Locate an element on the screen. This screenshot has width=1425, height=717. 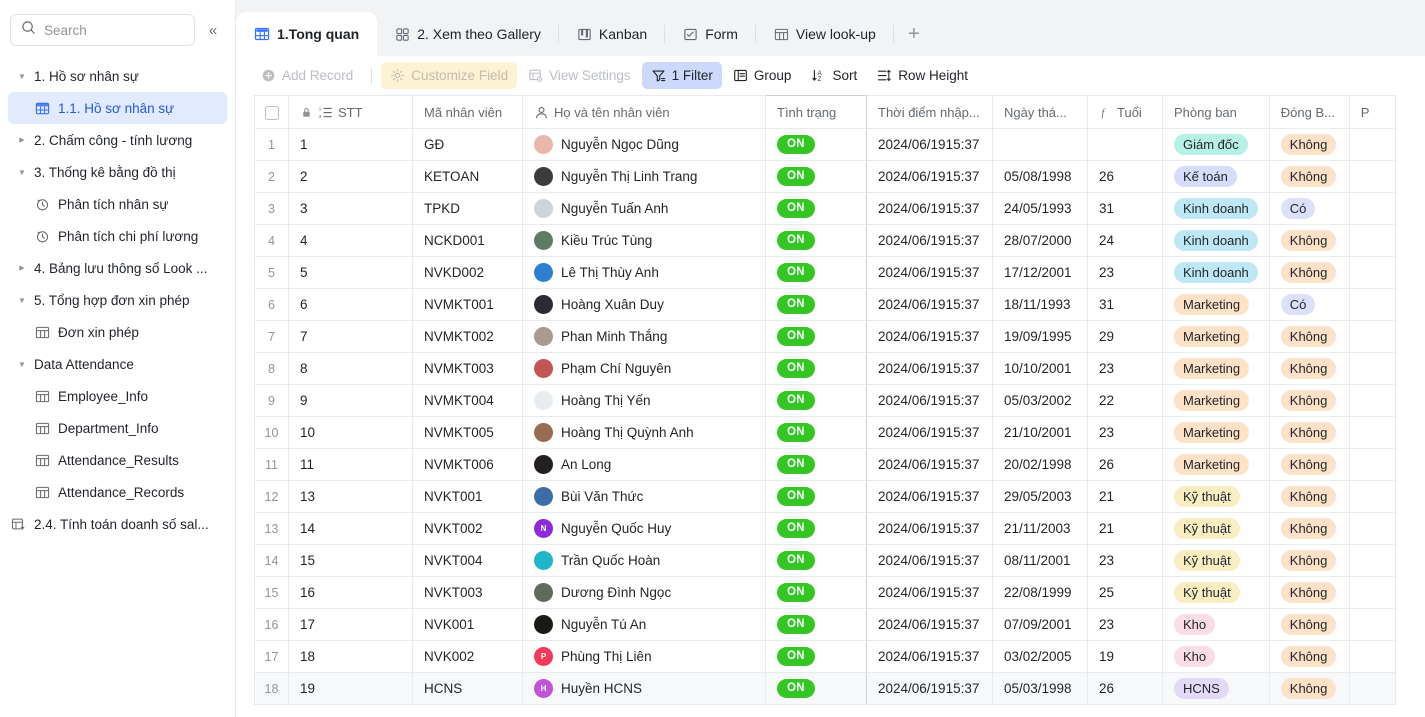
search-box is located at coordinates (102, 30).